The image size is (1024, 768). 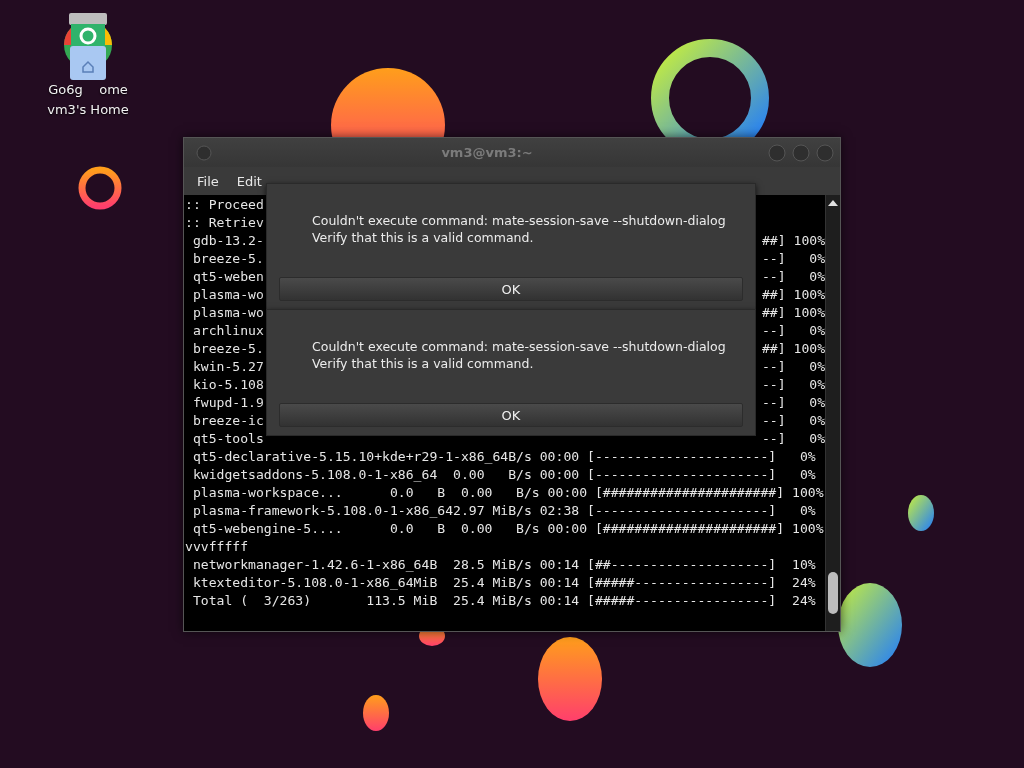 What do you see at coordinates (503, 511) in the screenshot?
I see `terminal-line: plasma-framework-5.108.0-1-x86_642.97 MiB/s 02:38 [----------------------] 0%` at bounding box center [503, 511].